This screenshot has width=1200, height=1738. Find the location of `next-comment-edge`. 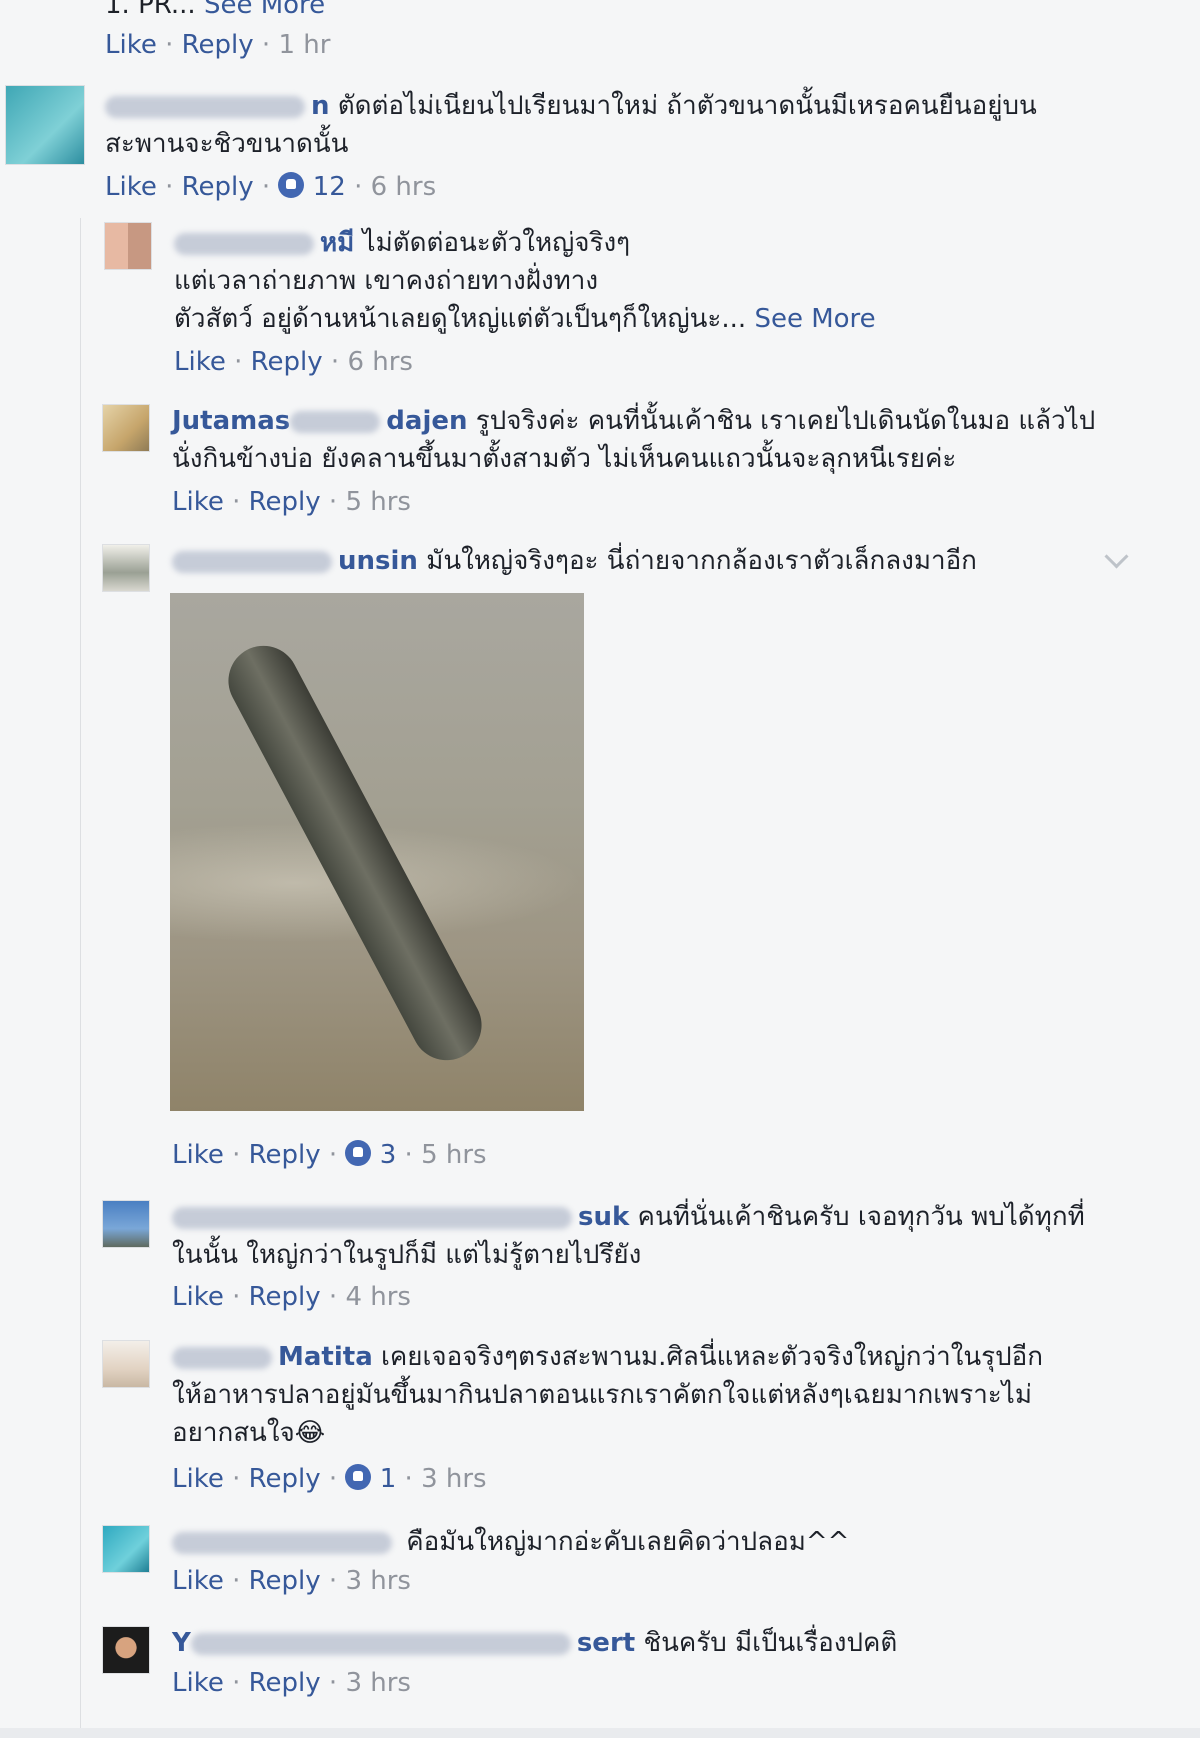

next-comment-edge is located at coordinates (600, 1733).